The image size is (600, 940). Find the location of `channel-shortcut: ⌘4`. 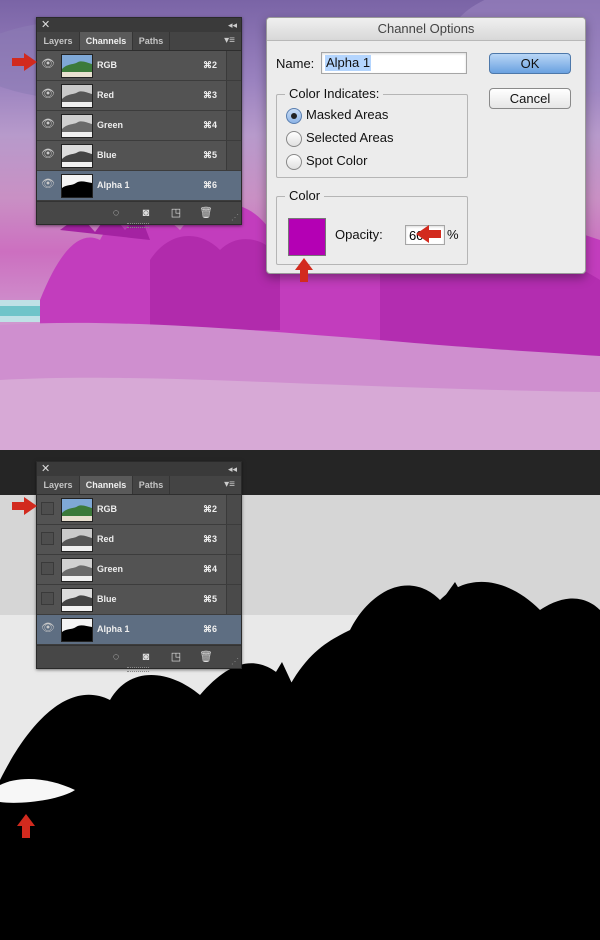

channel-shortcut: ⌘4 is located at coordinates (209, 125).